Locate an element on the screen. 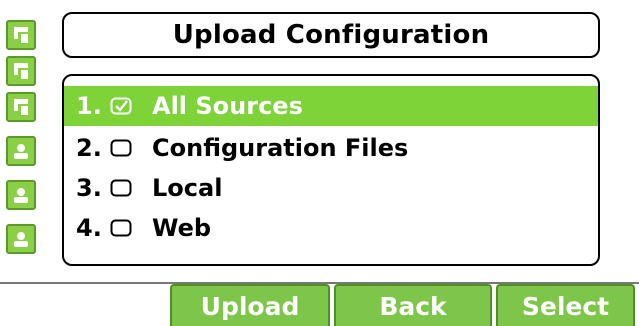 The height and width of the screenshot is (326, 639). option-label: Local is located at coordinates (187, 188).